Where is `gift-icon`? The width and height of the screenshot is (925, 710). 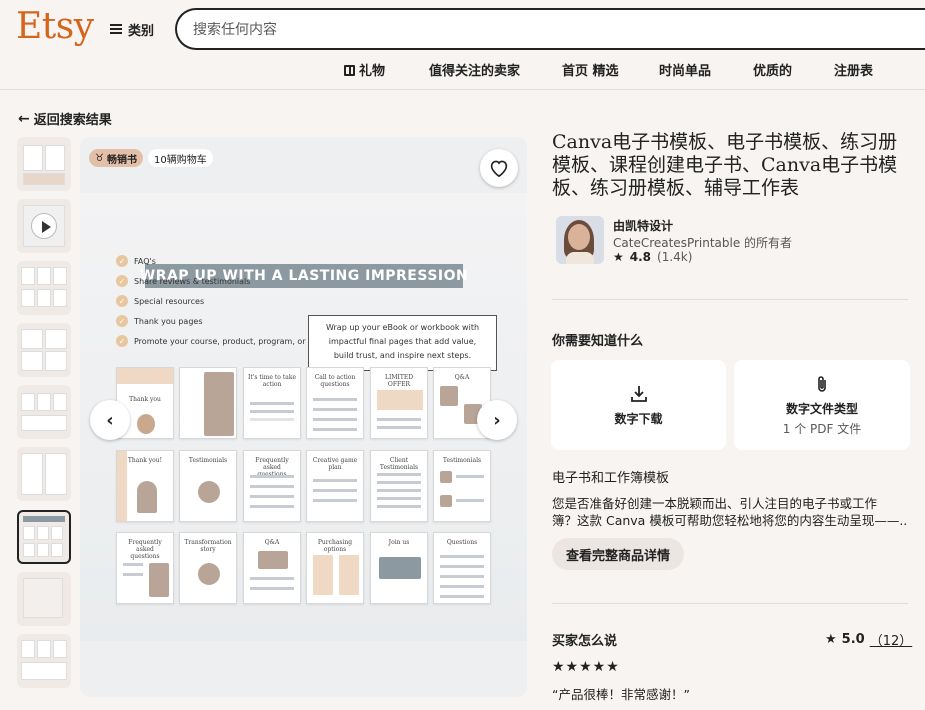 gift-icon is located at coordinates (349, 70).